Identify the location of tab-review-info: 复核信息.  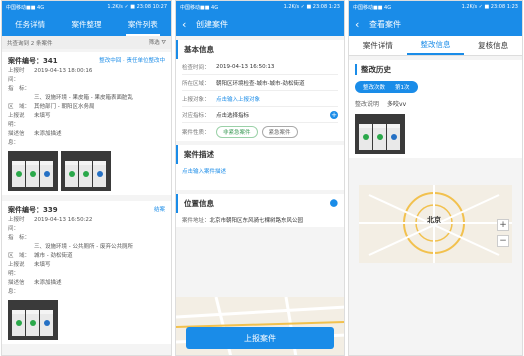
(493, 45).